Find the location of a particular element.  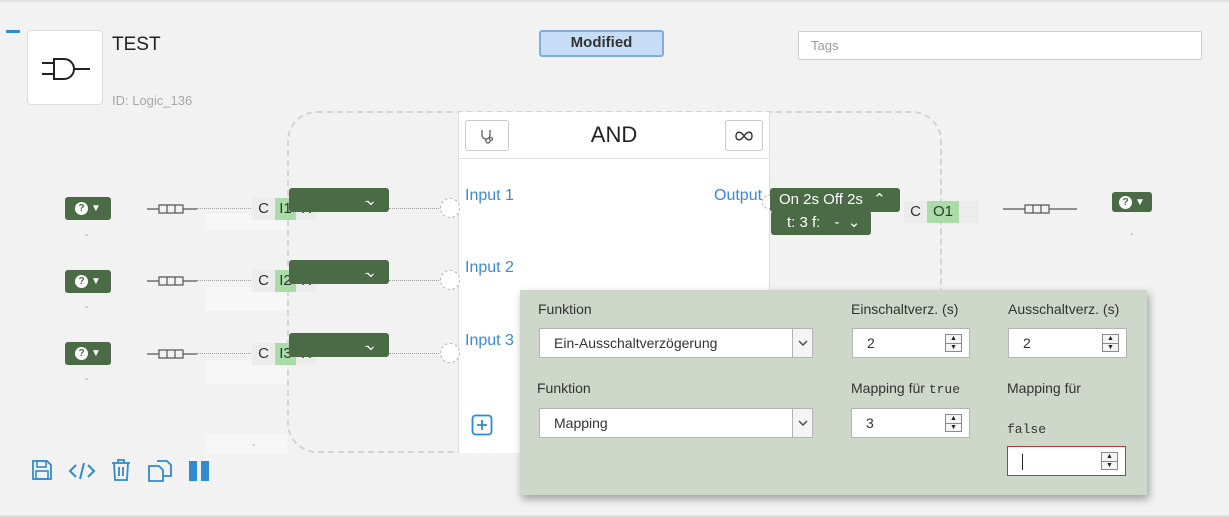

mapping-false-input: ▲ ▼ is located at coordinates (1066, 461).